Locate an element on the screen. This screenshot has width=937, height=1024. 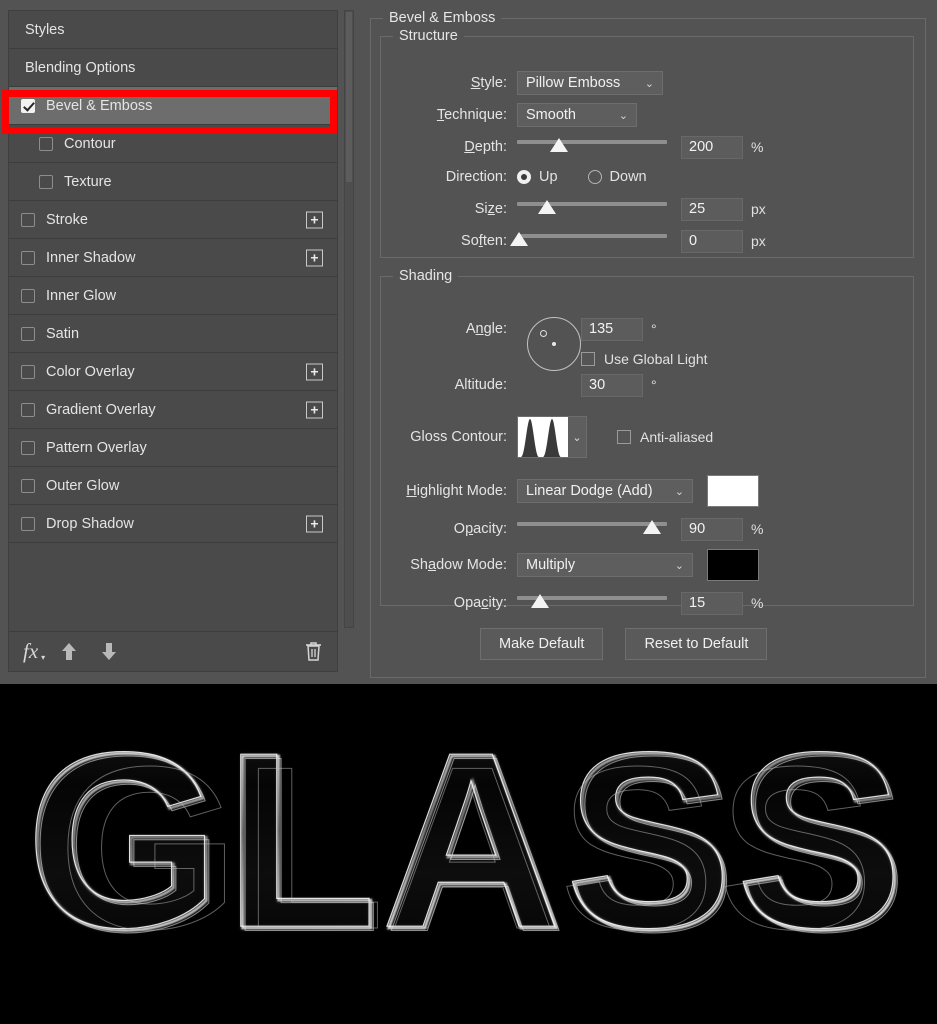
move-effect-down-button is located at coordinates (109, 651).